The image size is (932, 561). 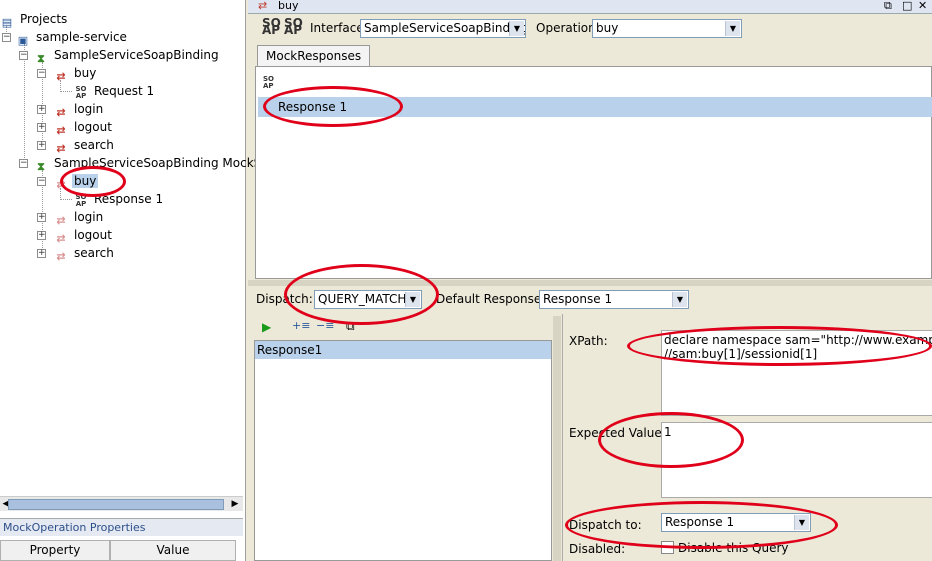 I want to click on mock-response-icon: SO AP, so click(x=81, y=200).